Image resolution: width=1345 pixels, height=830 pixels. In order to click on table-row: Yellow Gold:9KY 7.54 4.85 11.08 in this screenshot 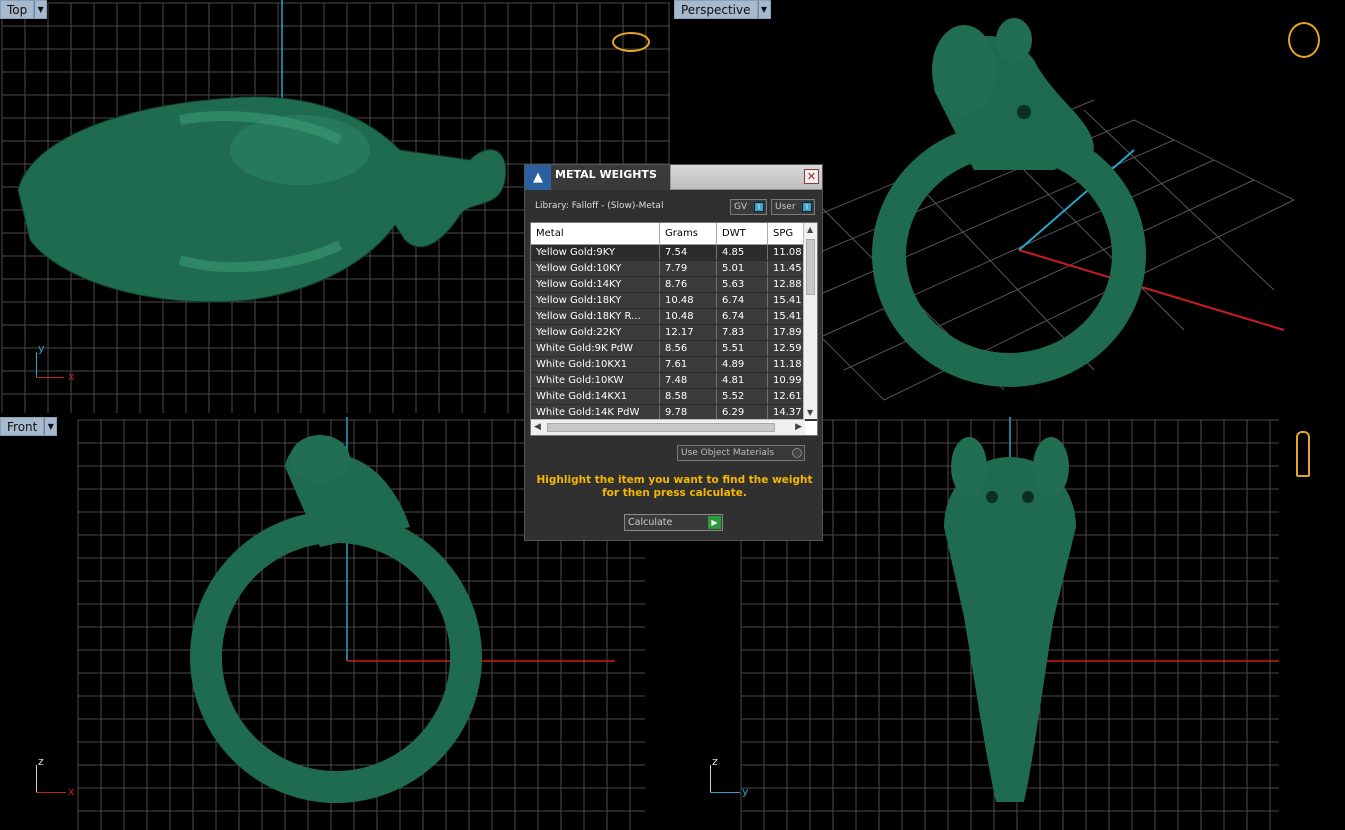, I will do `click(674, 253)`.